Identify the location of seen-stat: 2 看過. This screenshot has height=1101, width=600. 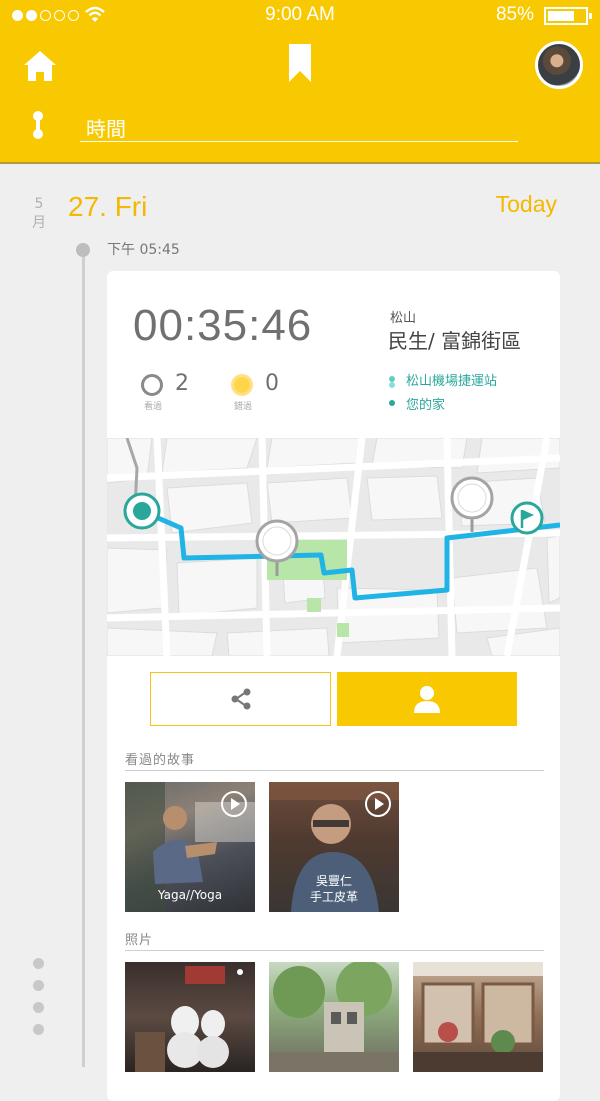
(165, 391).